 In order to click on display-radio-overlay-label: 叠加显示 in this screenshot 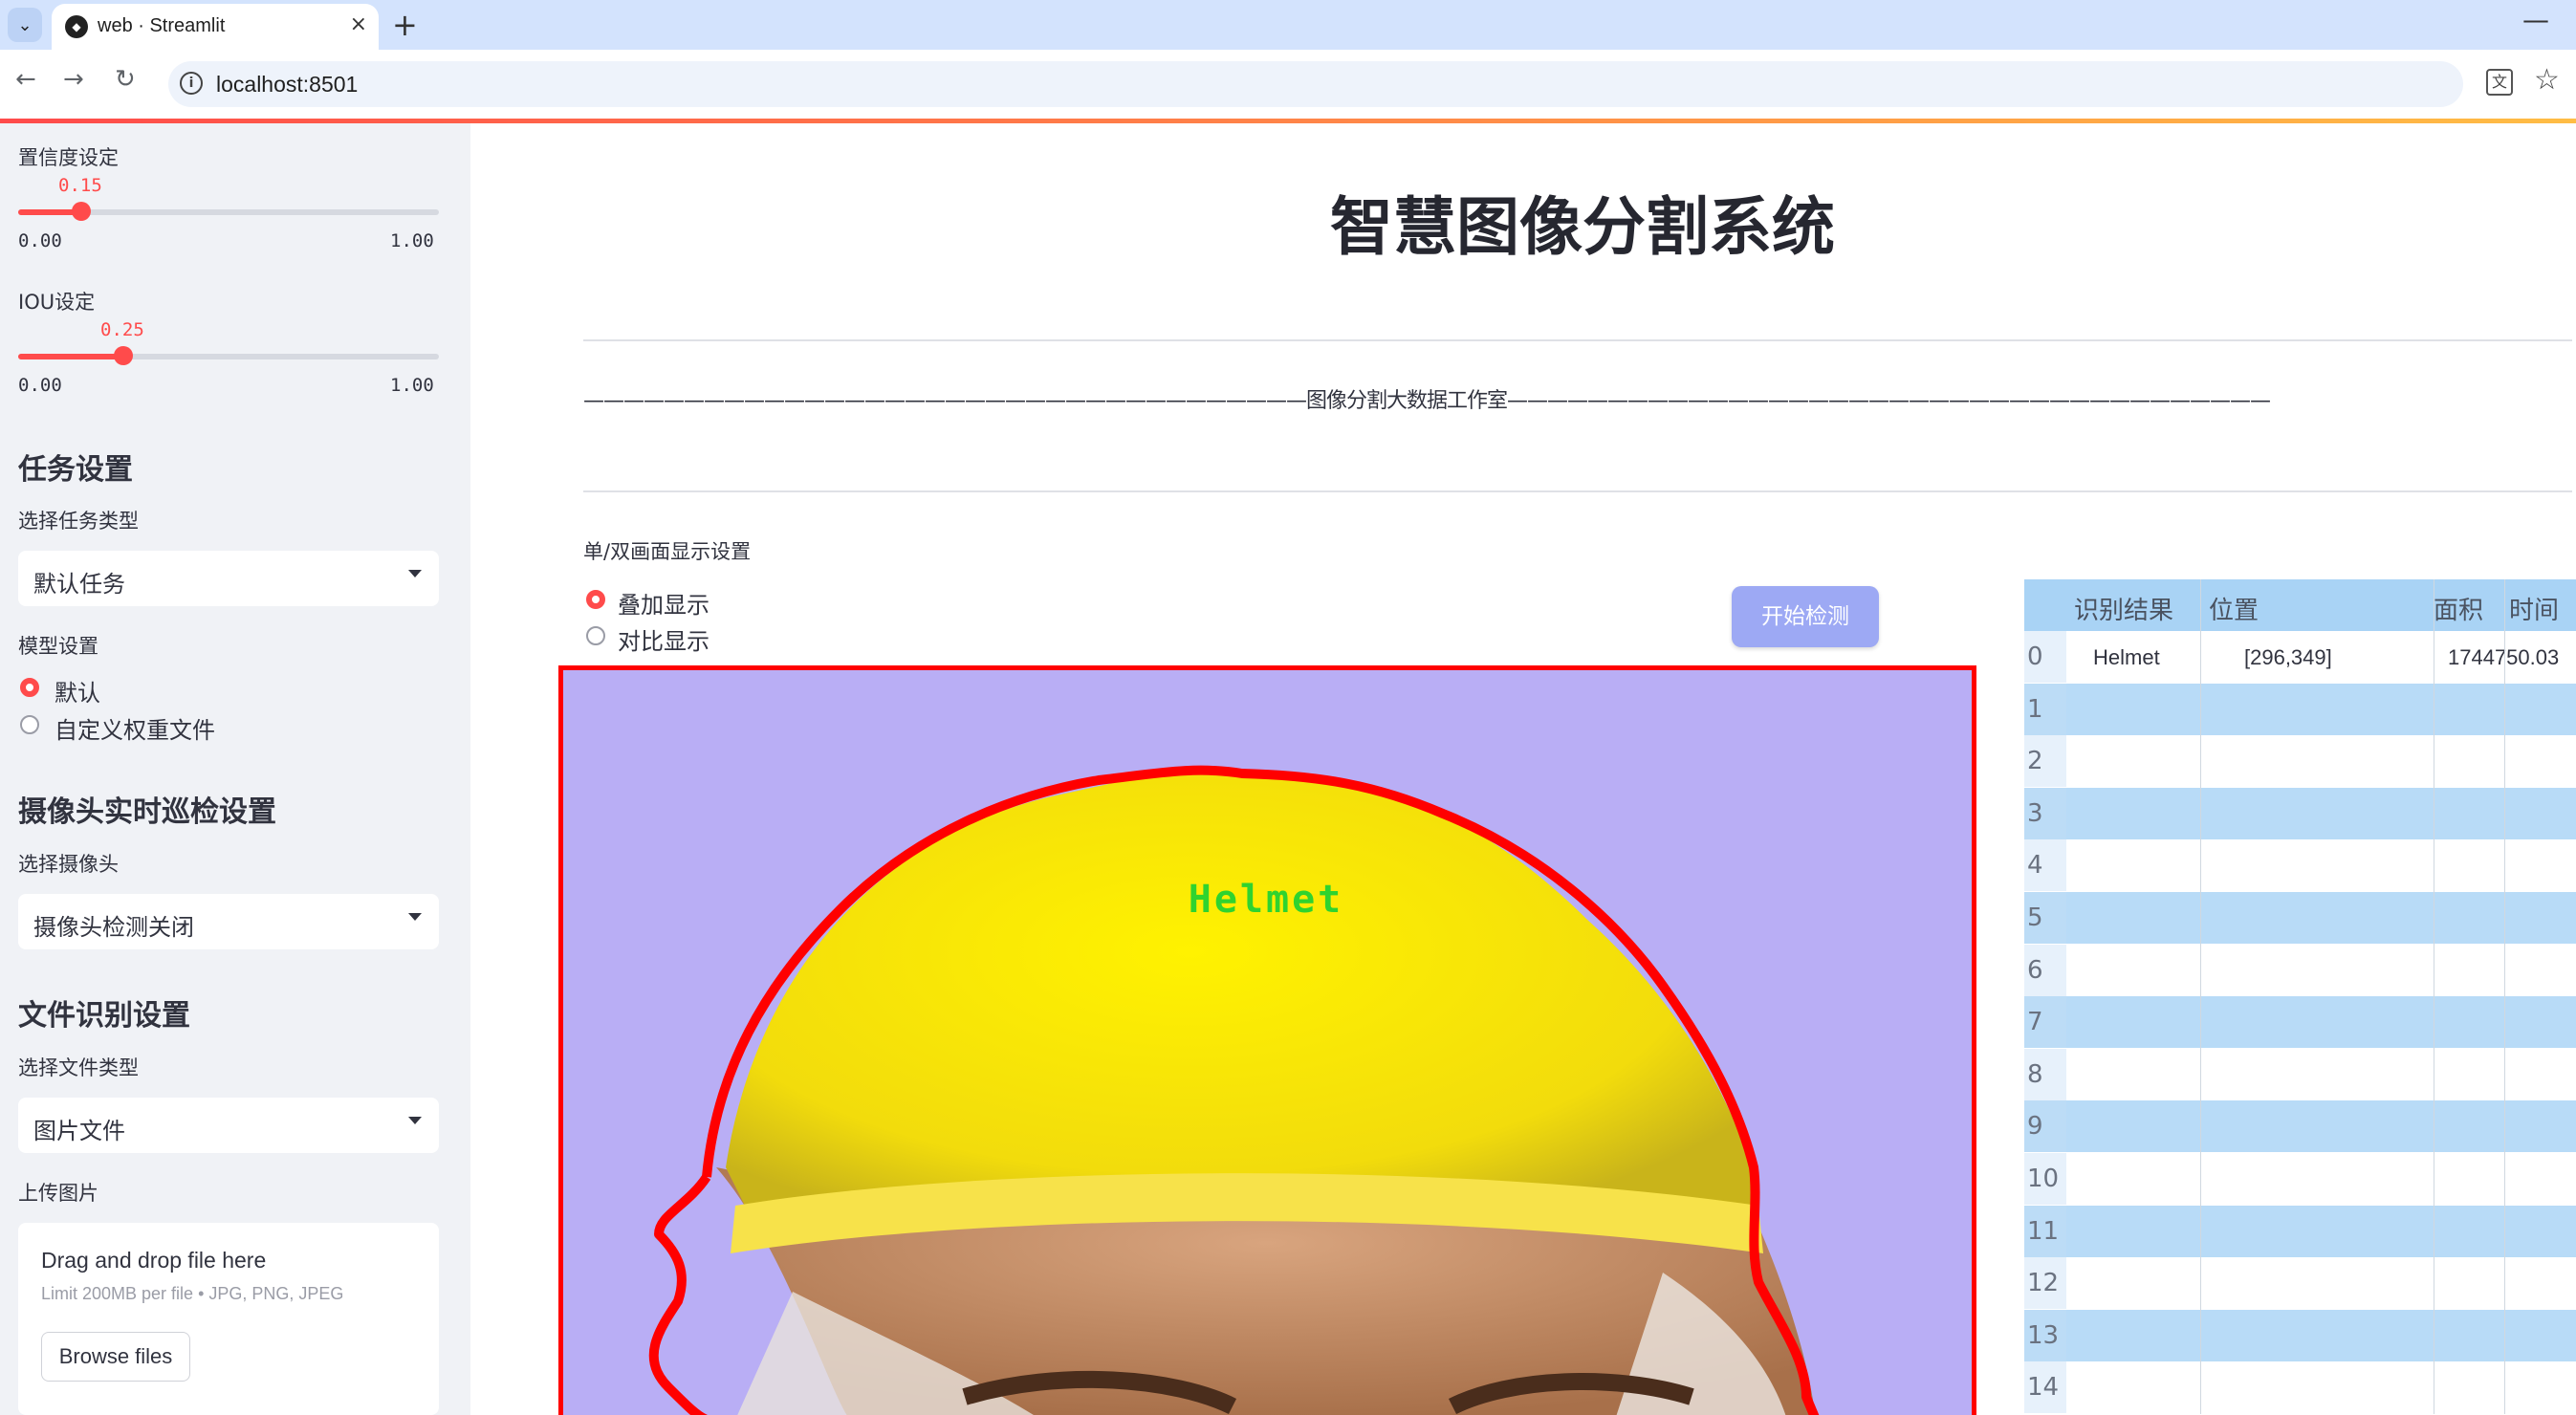, I will do `click(663, 603)`.